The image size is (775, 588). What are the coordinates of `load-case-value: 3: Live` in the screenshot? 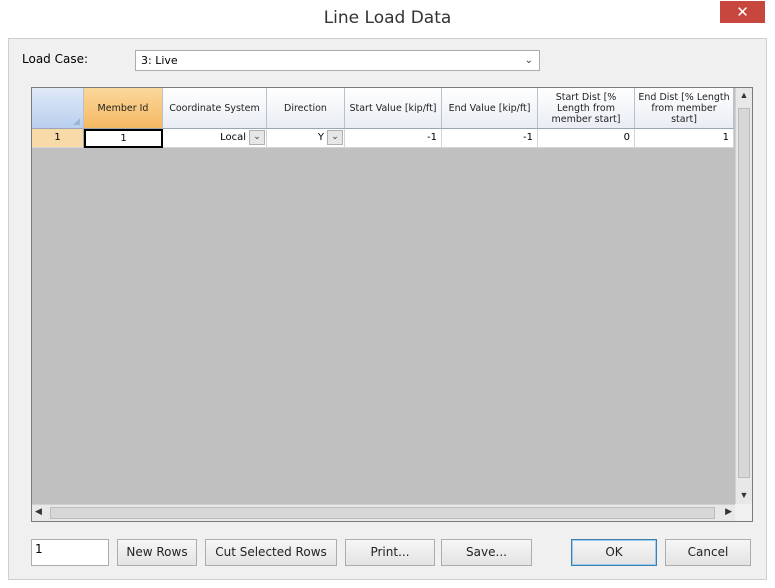 It's located at (159, 60).